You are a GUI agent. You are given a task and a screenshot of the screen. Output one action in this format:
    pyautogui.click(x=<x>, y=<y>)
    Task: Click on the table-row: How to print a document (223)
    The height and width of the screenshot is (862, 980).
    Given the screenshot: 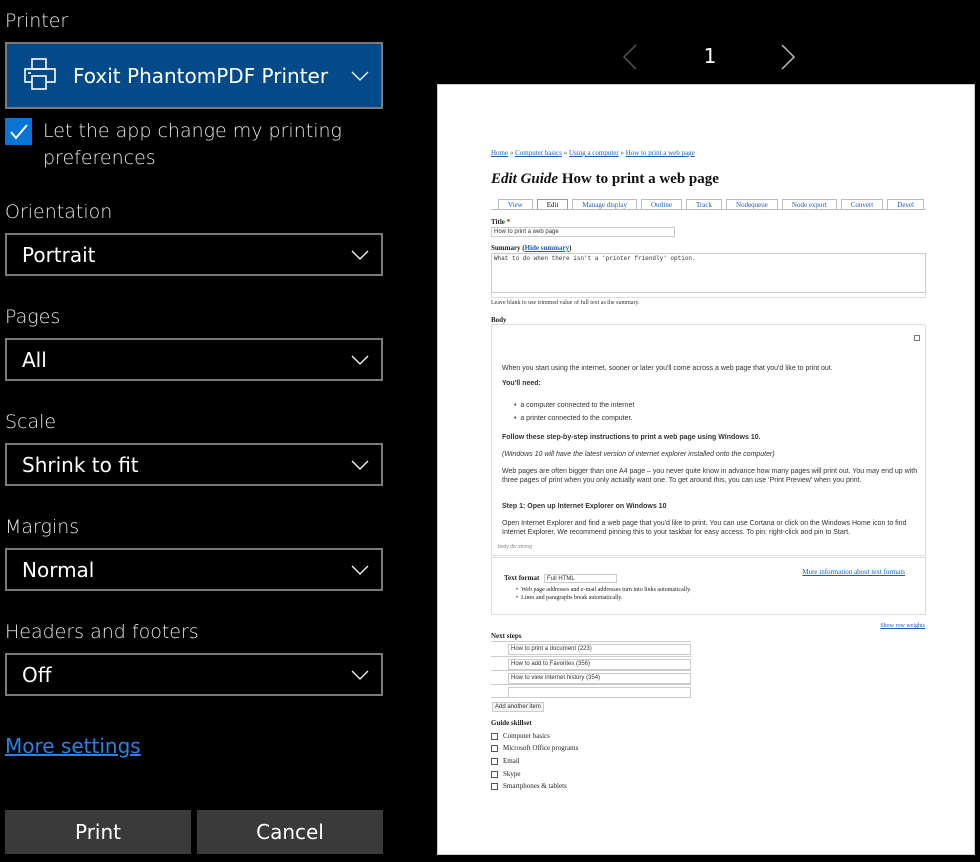 What is the action you would take?
    pyautogui.click(x=591, y=648)
    